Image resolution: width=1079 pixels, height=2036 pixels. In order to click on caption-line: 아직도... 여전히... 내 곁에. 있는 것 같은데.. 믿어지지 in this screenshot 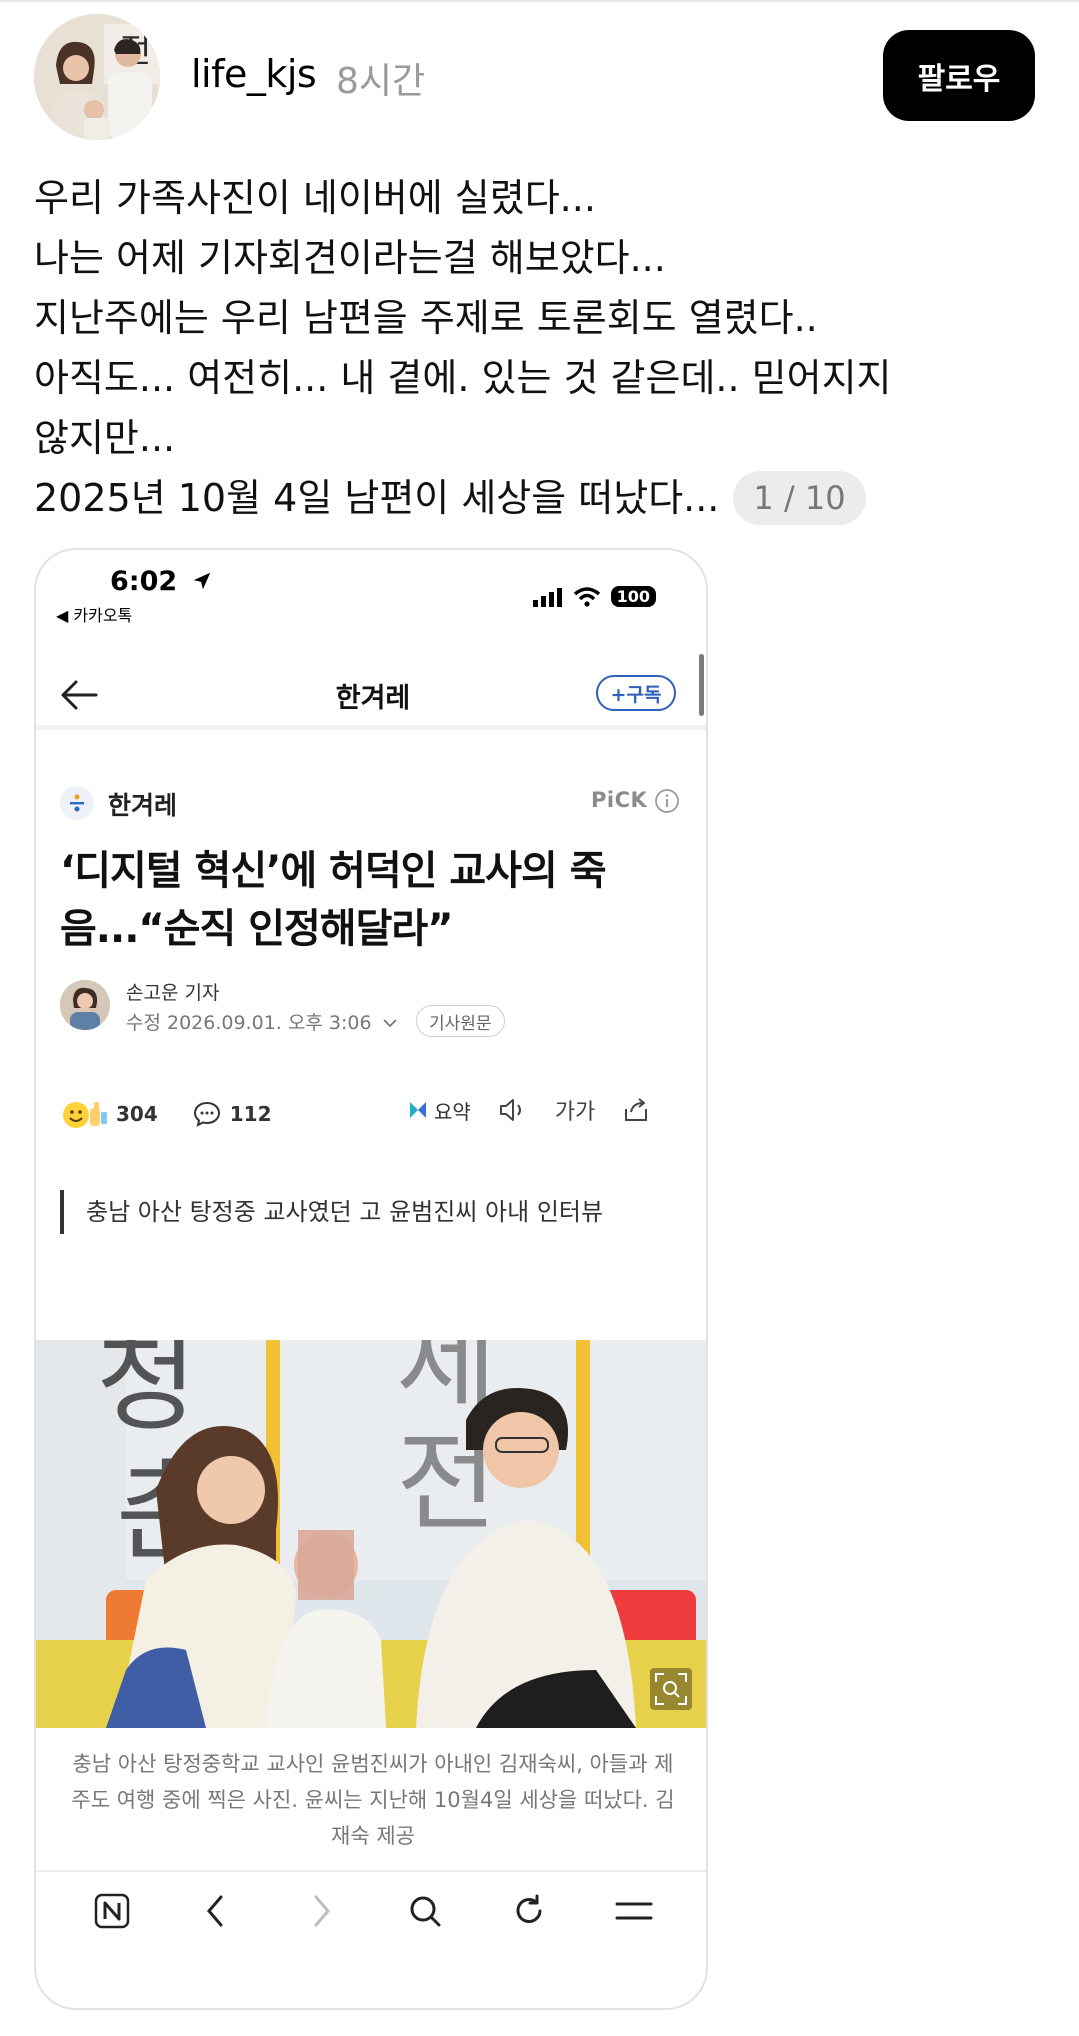, I will do `click(463, 378)`.